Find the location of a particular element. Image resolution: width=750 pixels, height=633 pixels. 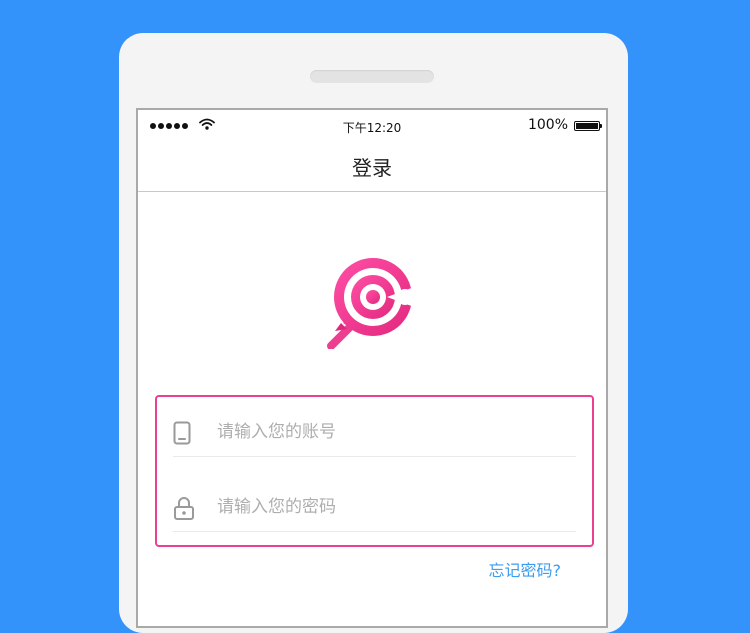

navigation-bar: 登录 is located at coordinates (372, 167).